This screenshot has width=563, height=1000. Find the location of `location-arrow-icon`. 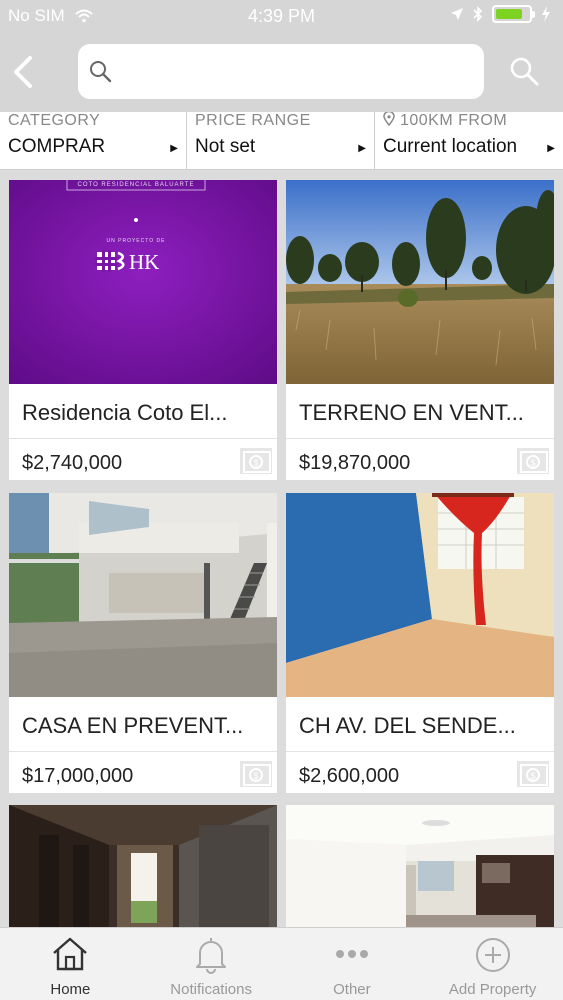

location-arrow-icon is located at coordinates (457, 14).